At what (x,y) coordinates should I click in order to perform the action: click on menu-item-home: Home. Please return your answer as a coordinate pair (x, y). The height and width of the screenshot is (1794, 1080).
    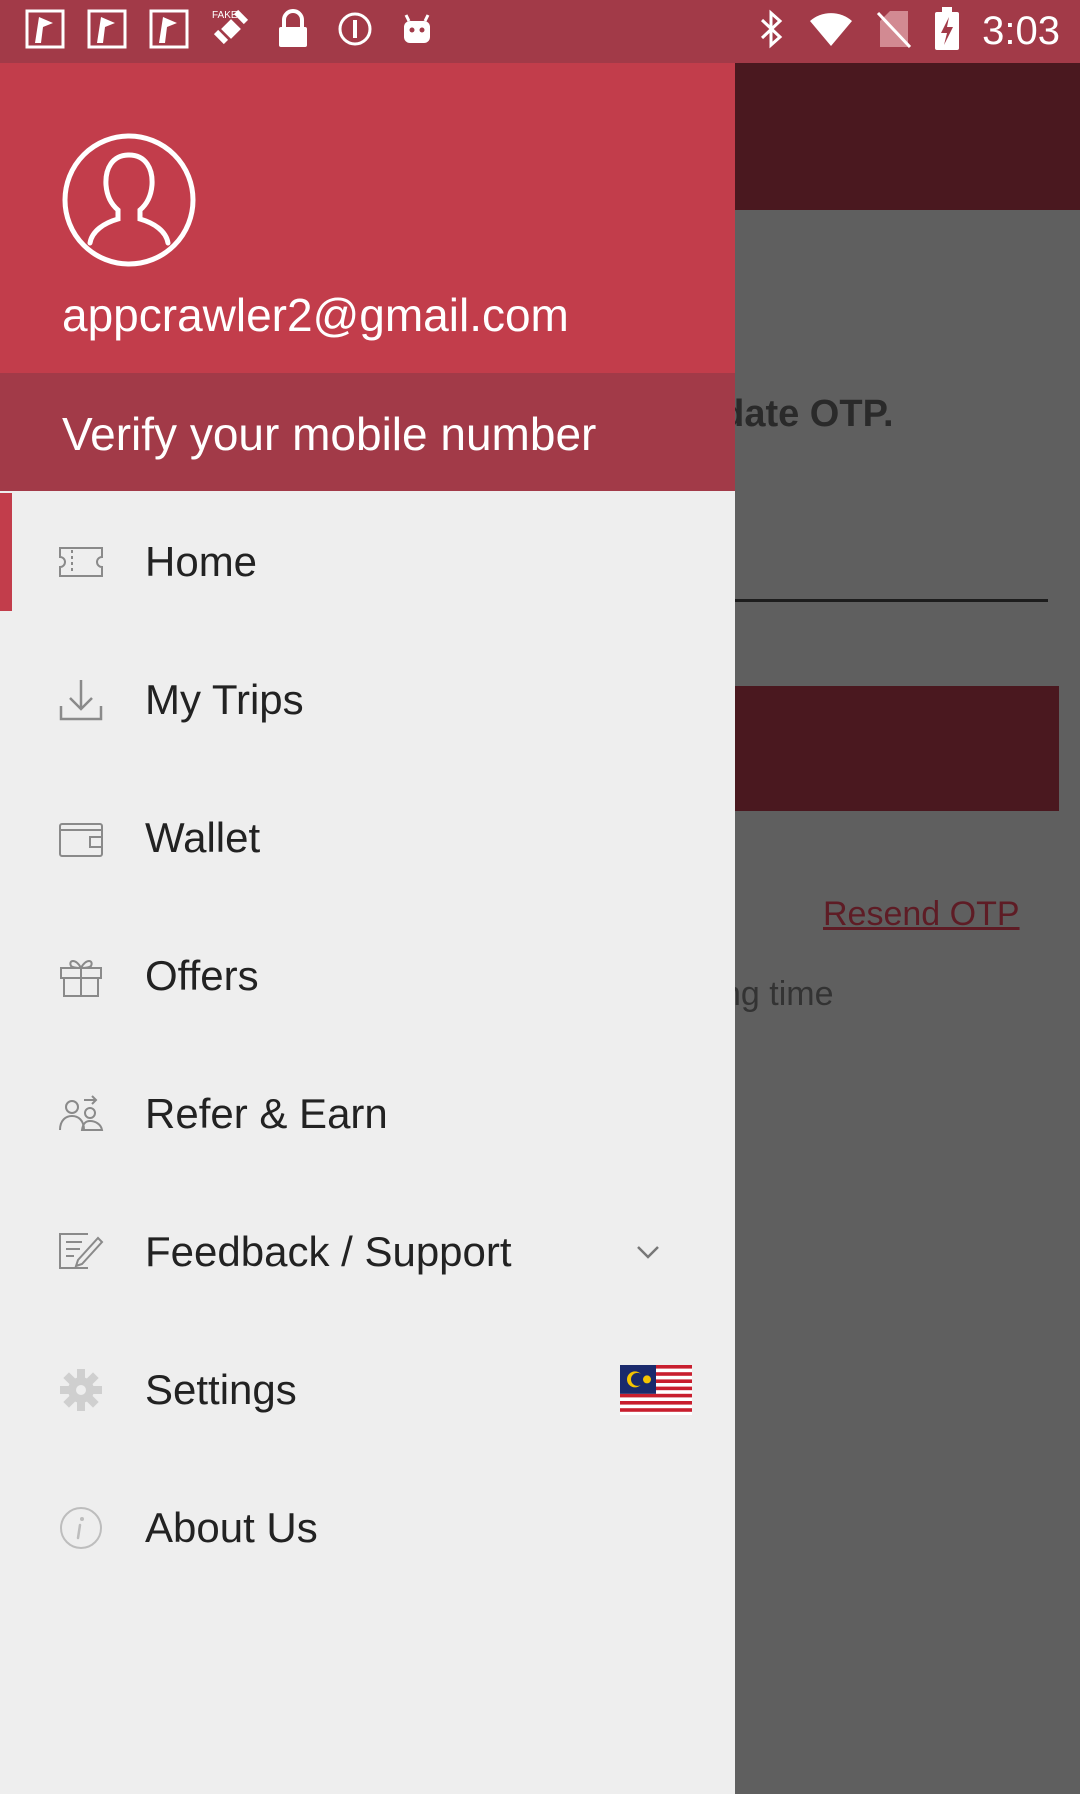
    Looking at the image, I should click on (367, 562).